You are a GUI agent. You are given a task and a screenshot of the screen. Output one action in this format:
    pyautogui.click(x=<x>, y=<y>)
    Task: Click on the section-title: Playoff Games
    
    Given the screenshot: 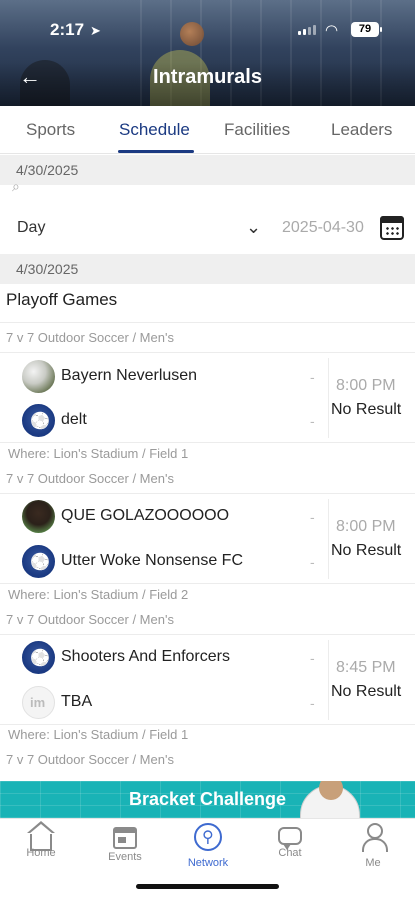 What is the action you would take?
    pyautogui.click(x=62, y=299)
    